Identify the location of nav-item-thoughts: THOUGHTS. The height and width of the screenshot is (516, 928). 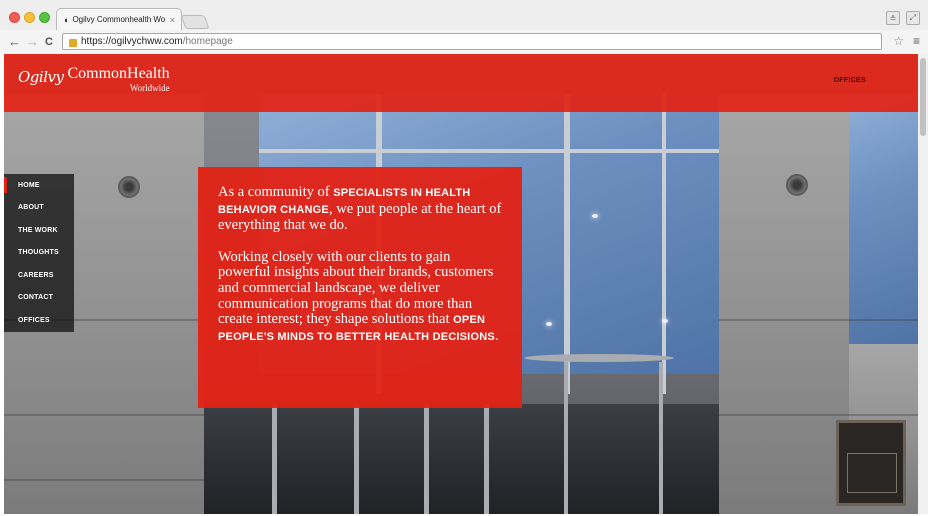
(39, 253).